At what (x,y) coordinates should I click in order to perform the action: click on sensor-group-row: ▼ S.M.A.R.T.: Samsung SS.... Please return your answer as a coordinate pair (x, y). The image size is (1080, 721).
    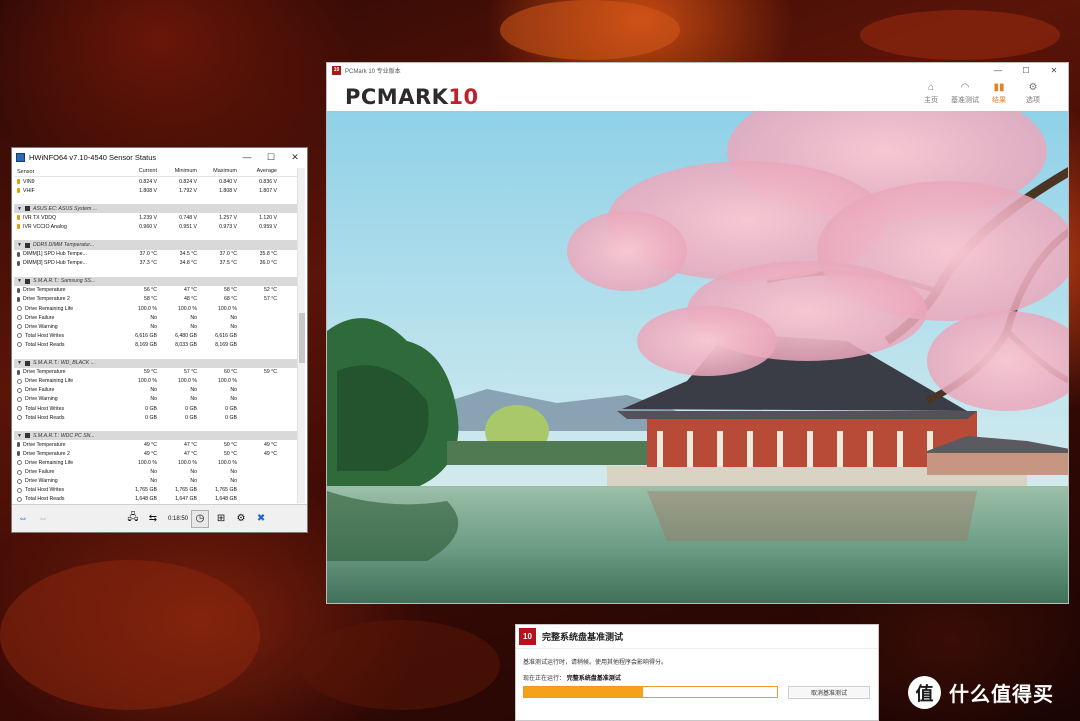
    Looking at the image, I should click on (155, 281).